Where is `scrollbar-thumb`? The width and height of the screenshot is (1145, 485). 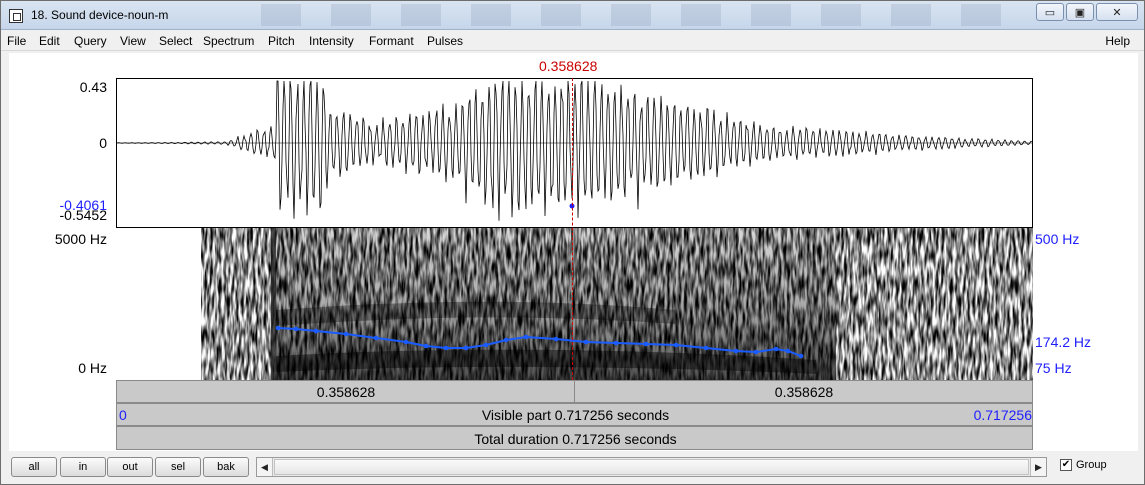 scrollbar-thumb is located at coordinates (651, 467).